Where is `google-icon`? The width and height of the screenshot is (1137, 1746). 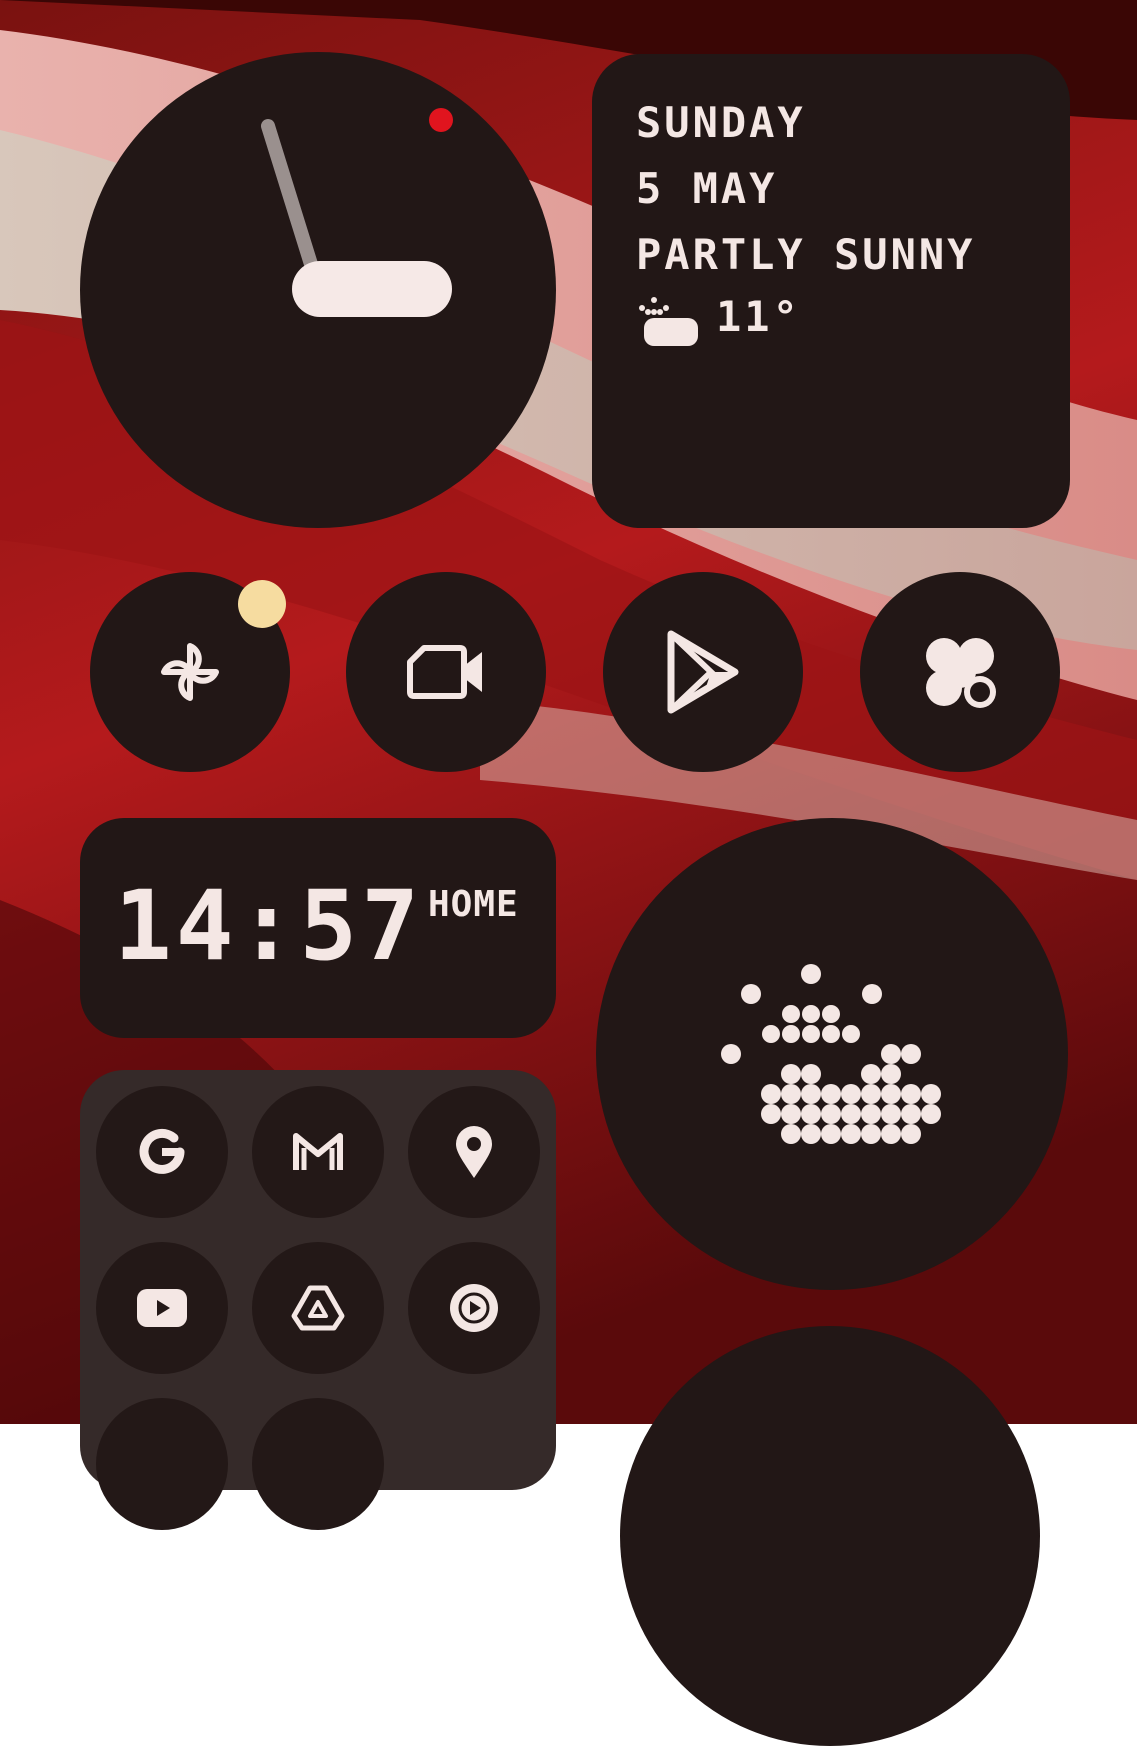
google-icon is located at coordinates (162, 1151).